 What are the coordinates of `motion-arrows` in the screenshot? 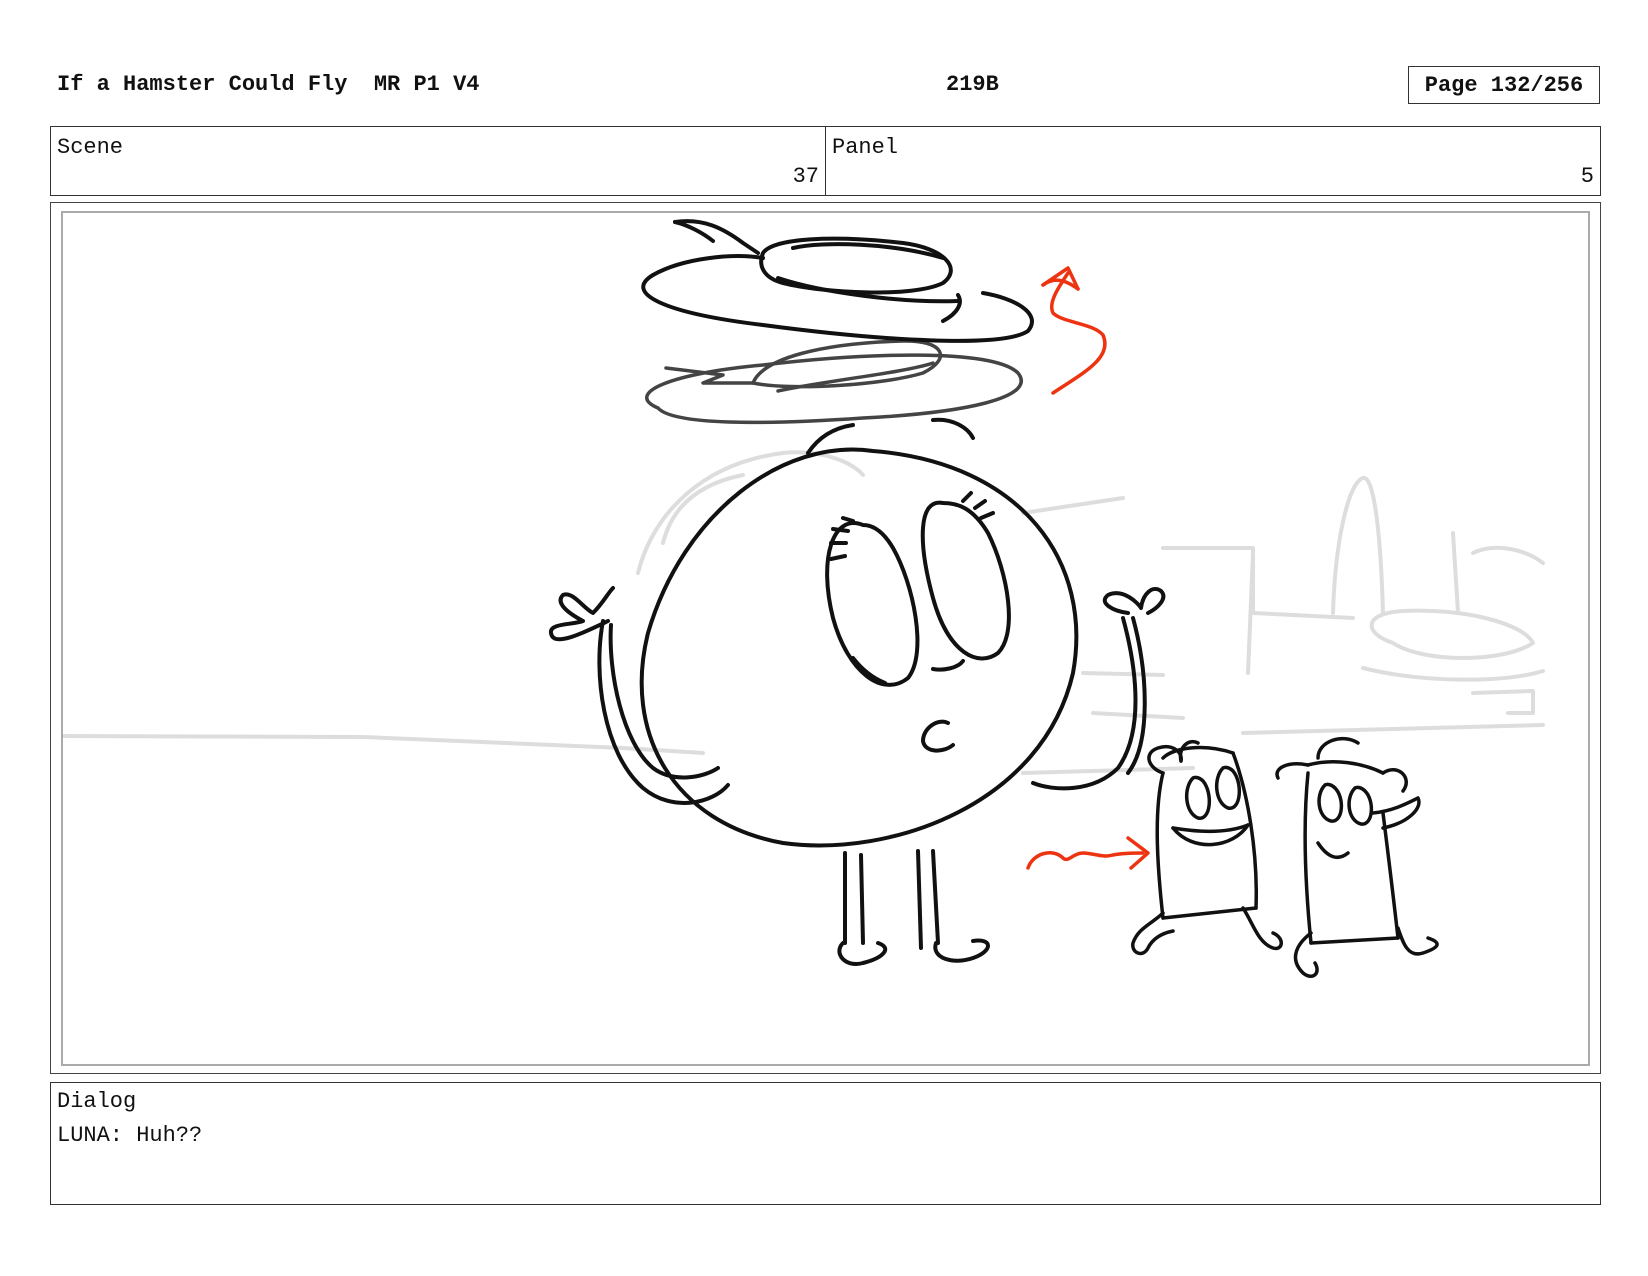 It's located at (1088, 568).